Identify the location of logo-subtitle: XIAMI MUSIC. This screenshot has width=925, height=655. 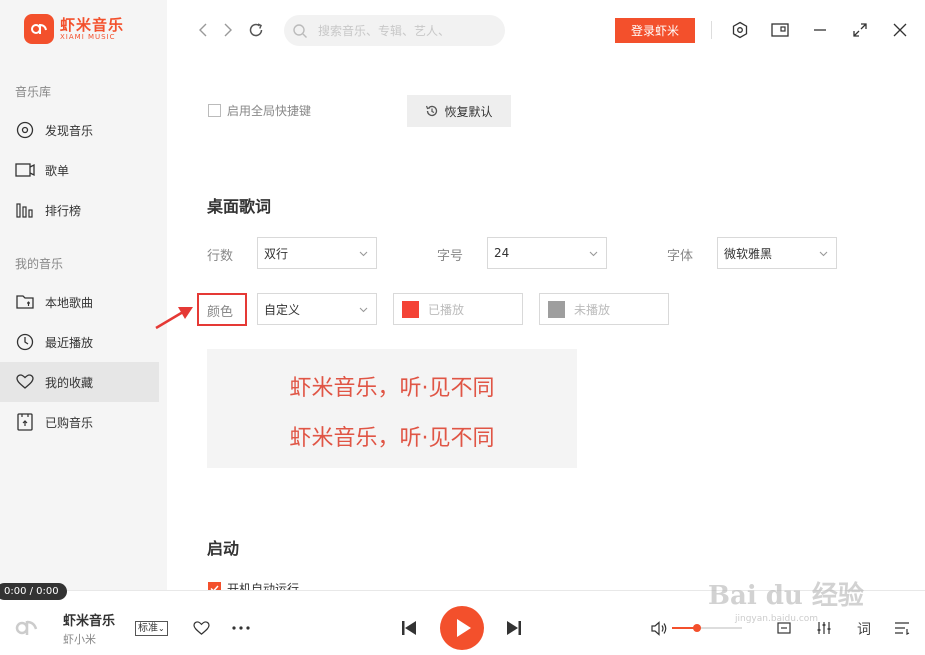
(88, 36).